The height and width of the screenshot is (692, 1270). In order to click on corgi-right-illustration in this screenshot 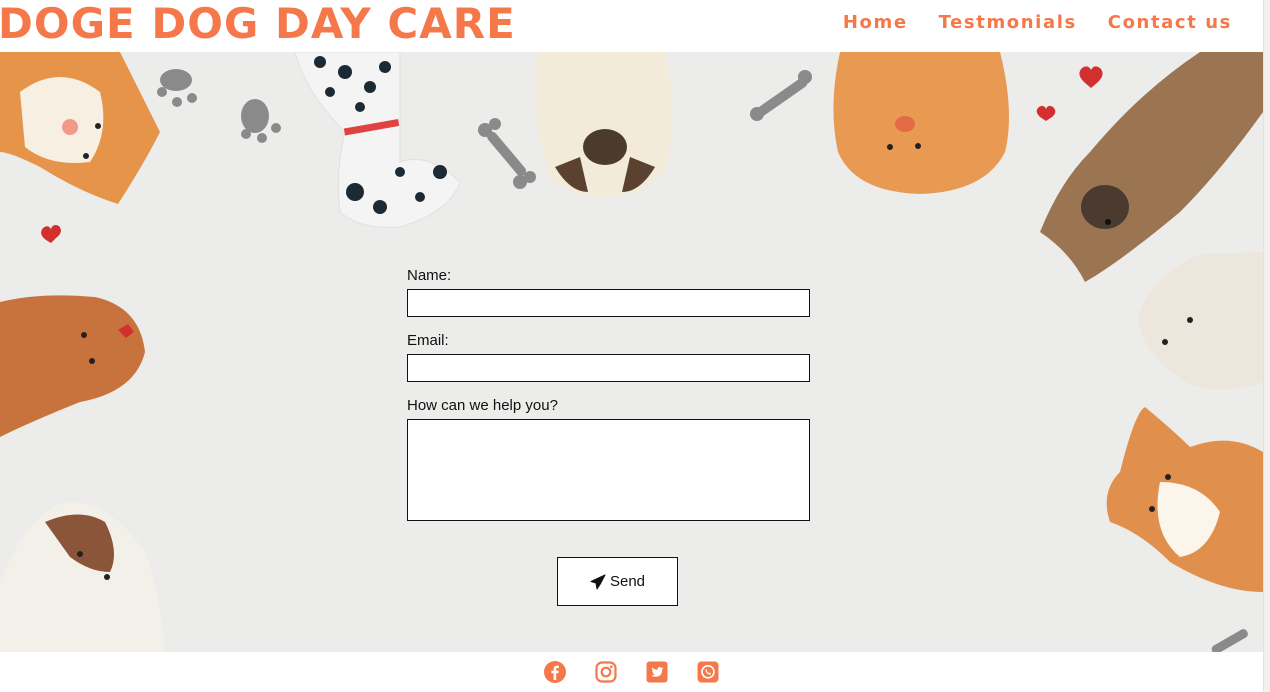, I will do `click(1184, 499)`.